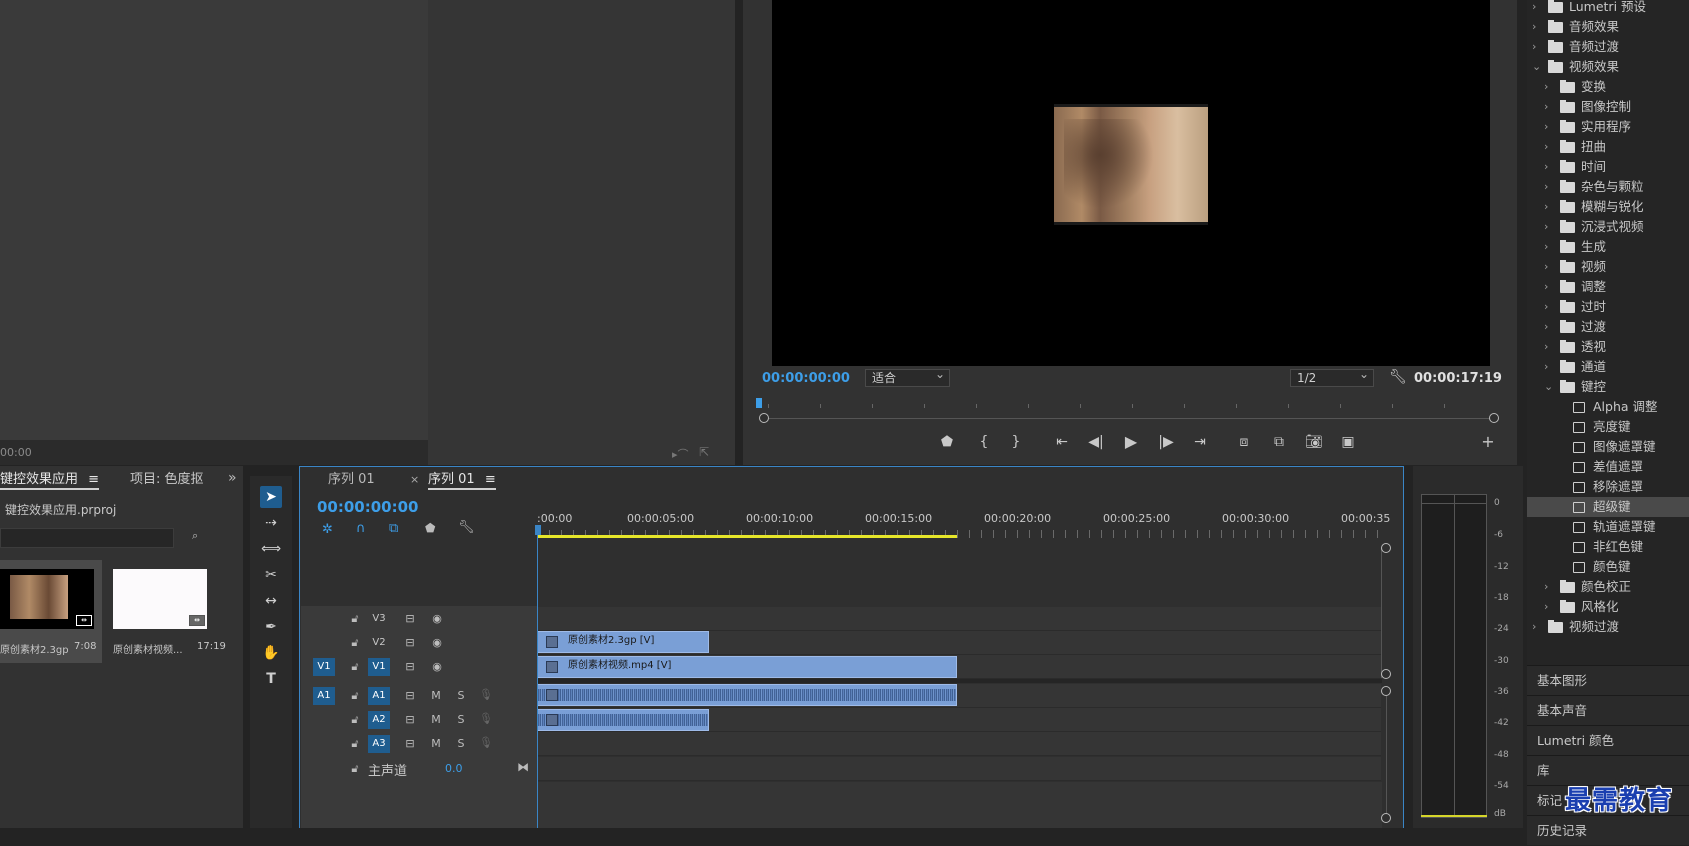 This screenshot has height=846, width=1689. Describe the element at coordinates (1608, 247) in the screenshot. I see `effects-item-12: › 生成` at that location.